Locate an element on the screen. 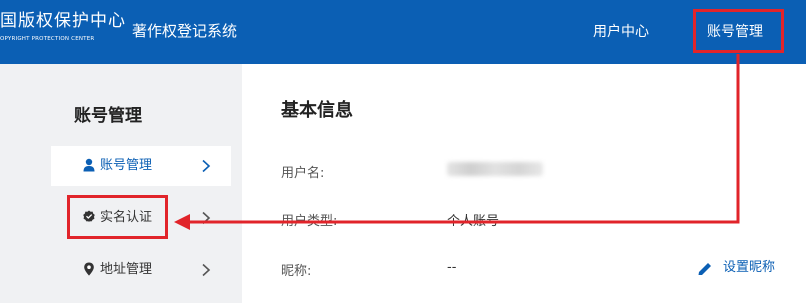 The image size is (806, 303). logo-cn-text: 国版权保护中心 is located at coordinates (63, 21).